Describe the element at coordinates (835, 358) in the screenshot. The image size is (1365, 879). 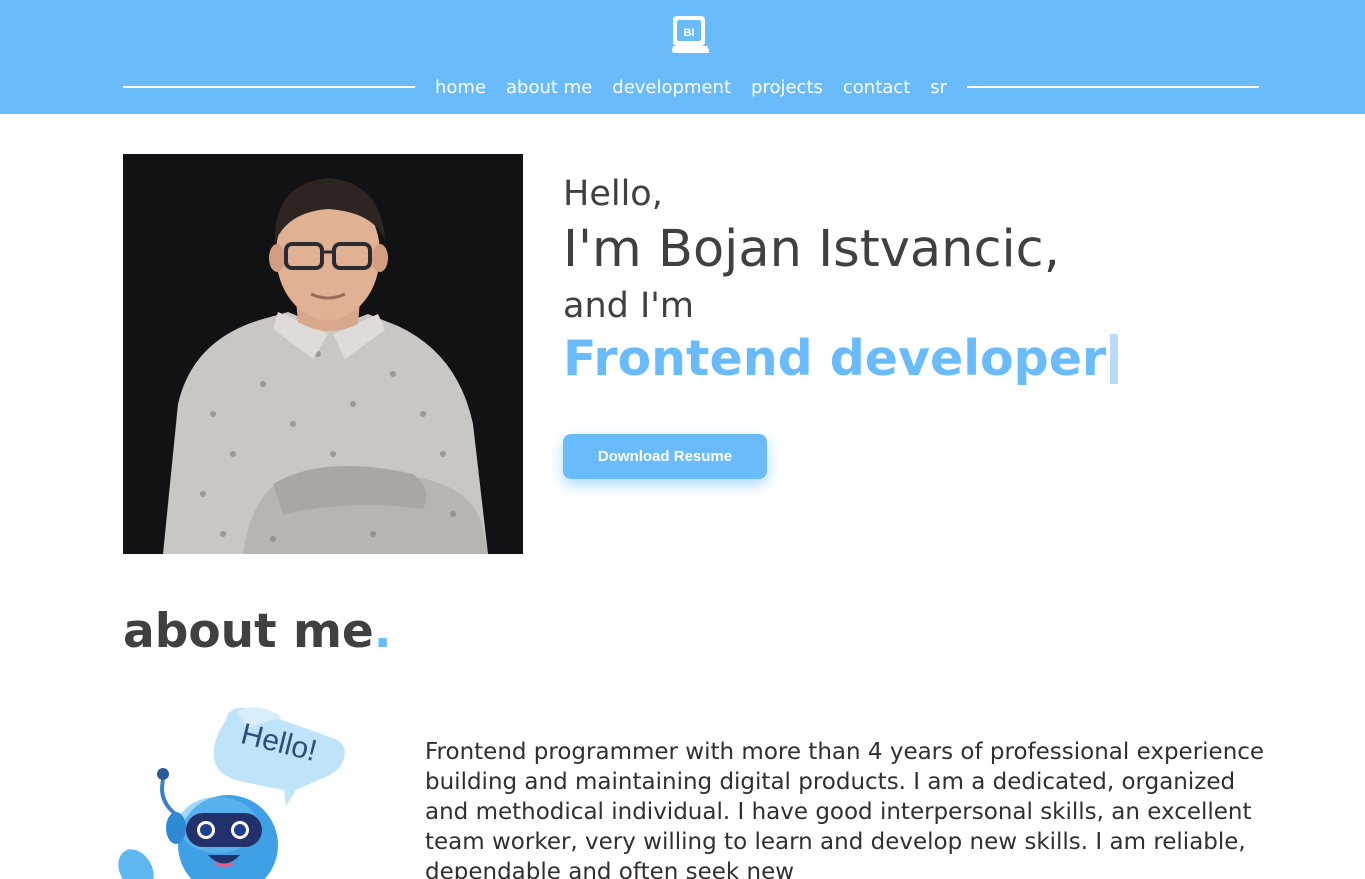
I see `hero-role-text: Frontend developer` at that location.